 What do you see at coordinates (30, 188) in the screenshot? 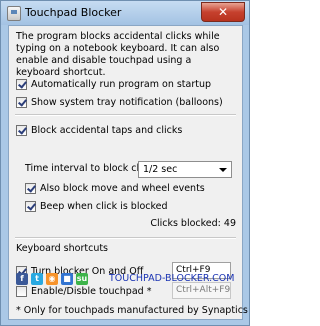
I see `block-move-checkbox` at bounding box center [30, 188].